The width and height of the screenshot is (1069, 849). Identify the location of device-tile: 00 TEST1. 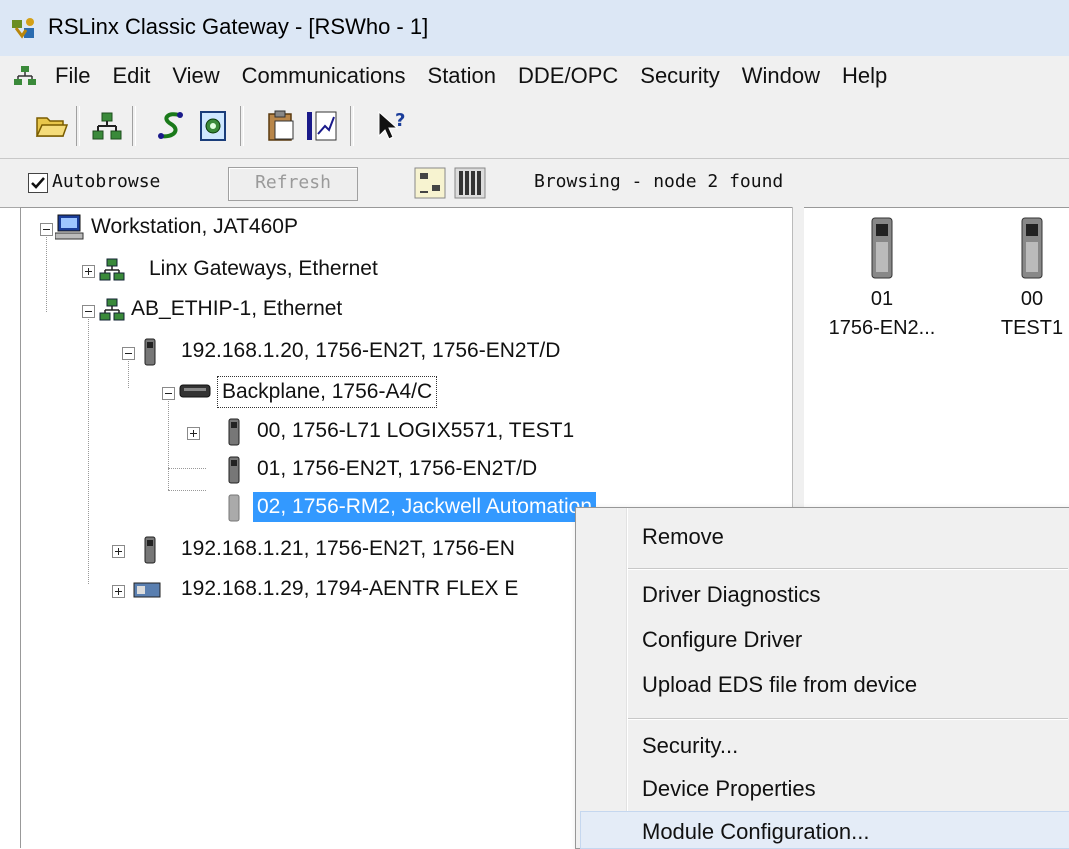
(1020, 278).